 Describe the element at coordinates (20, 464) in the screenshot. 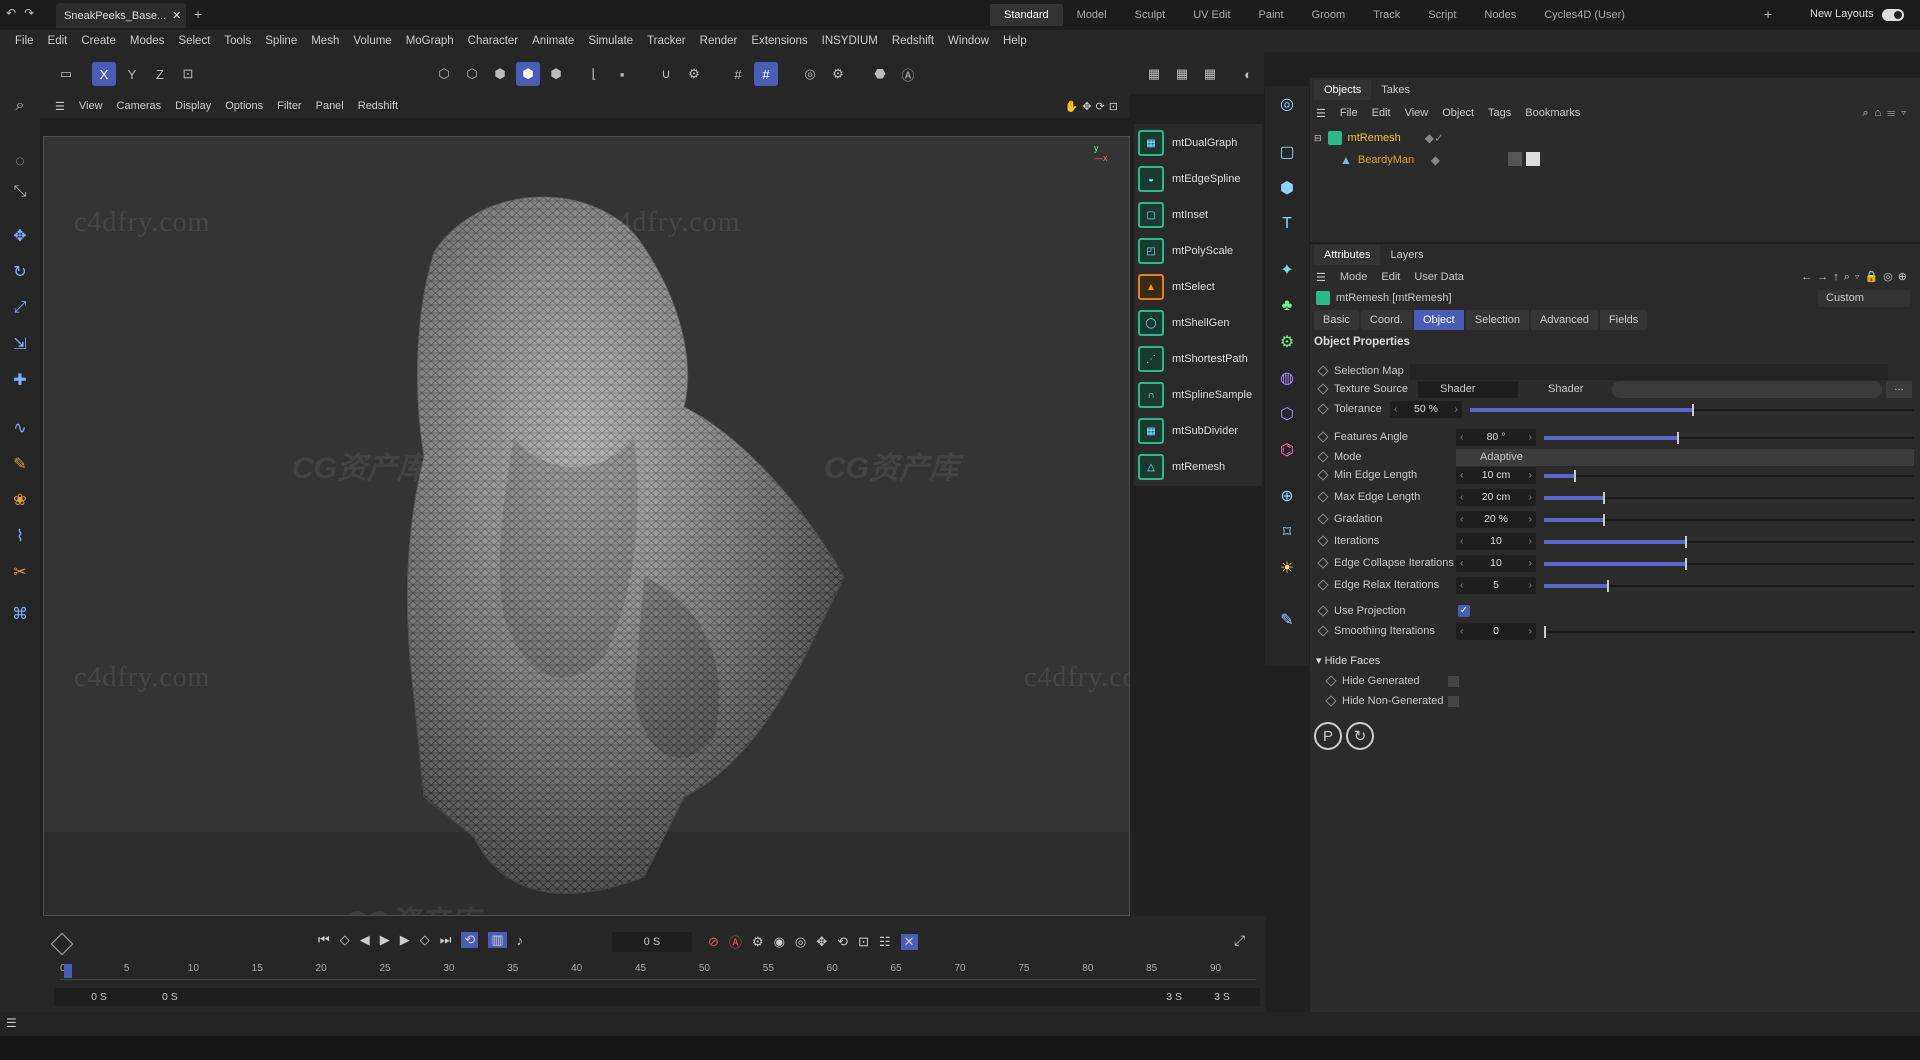

I see `sketch-tool-icon: ✎` at that location.